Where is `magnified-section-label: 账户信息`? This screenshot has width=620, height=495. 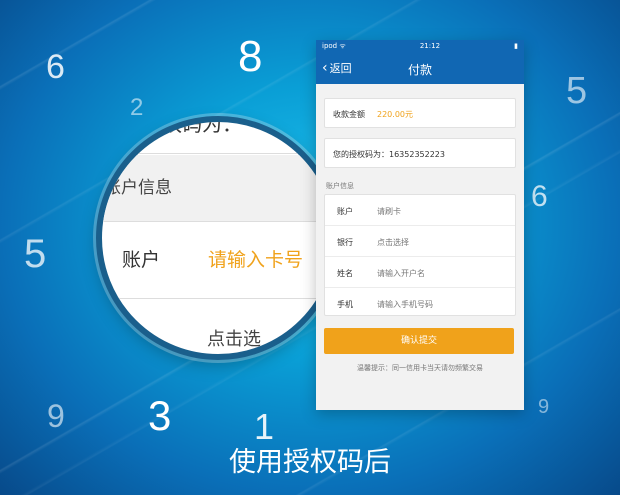
magnified-section-label: 账户信息 is located at coordinates (218, 188).